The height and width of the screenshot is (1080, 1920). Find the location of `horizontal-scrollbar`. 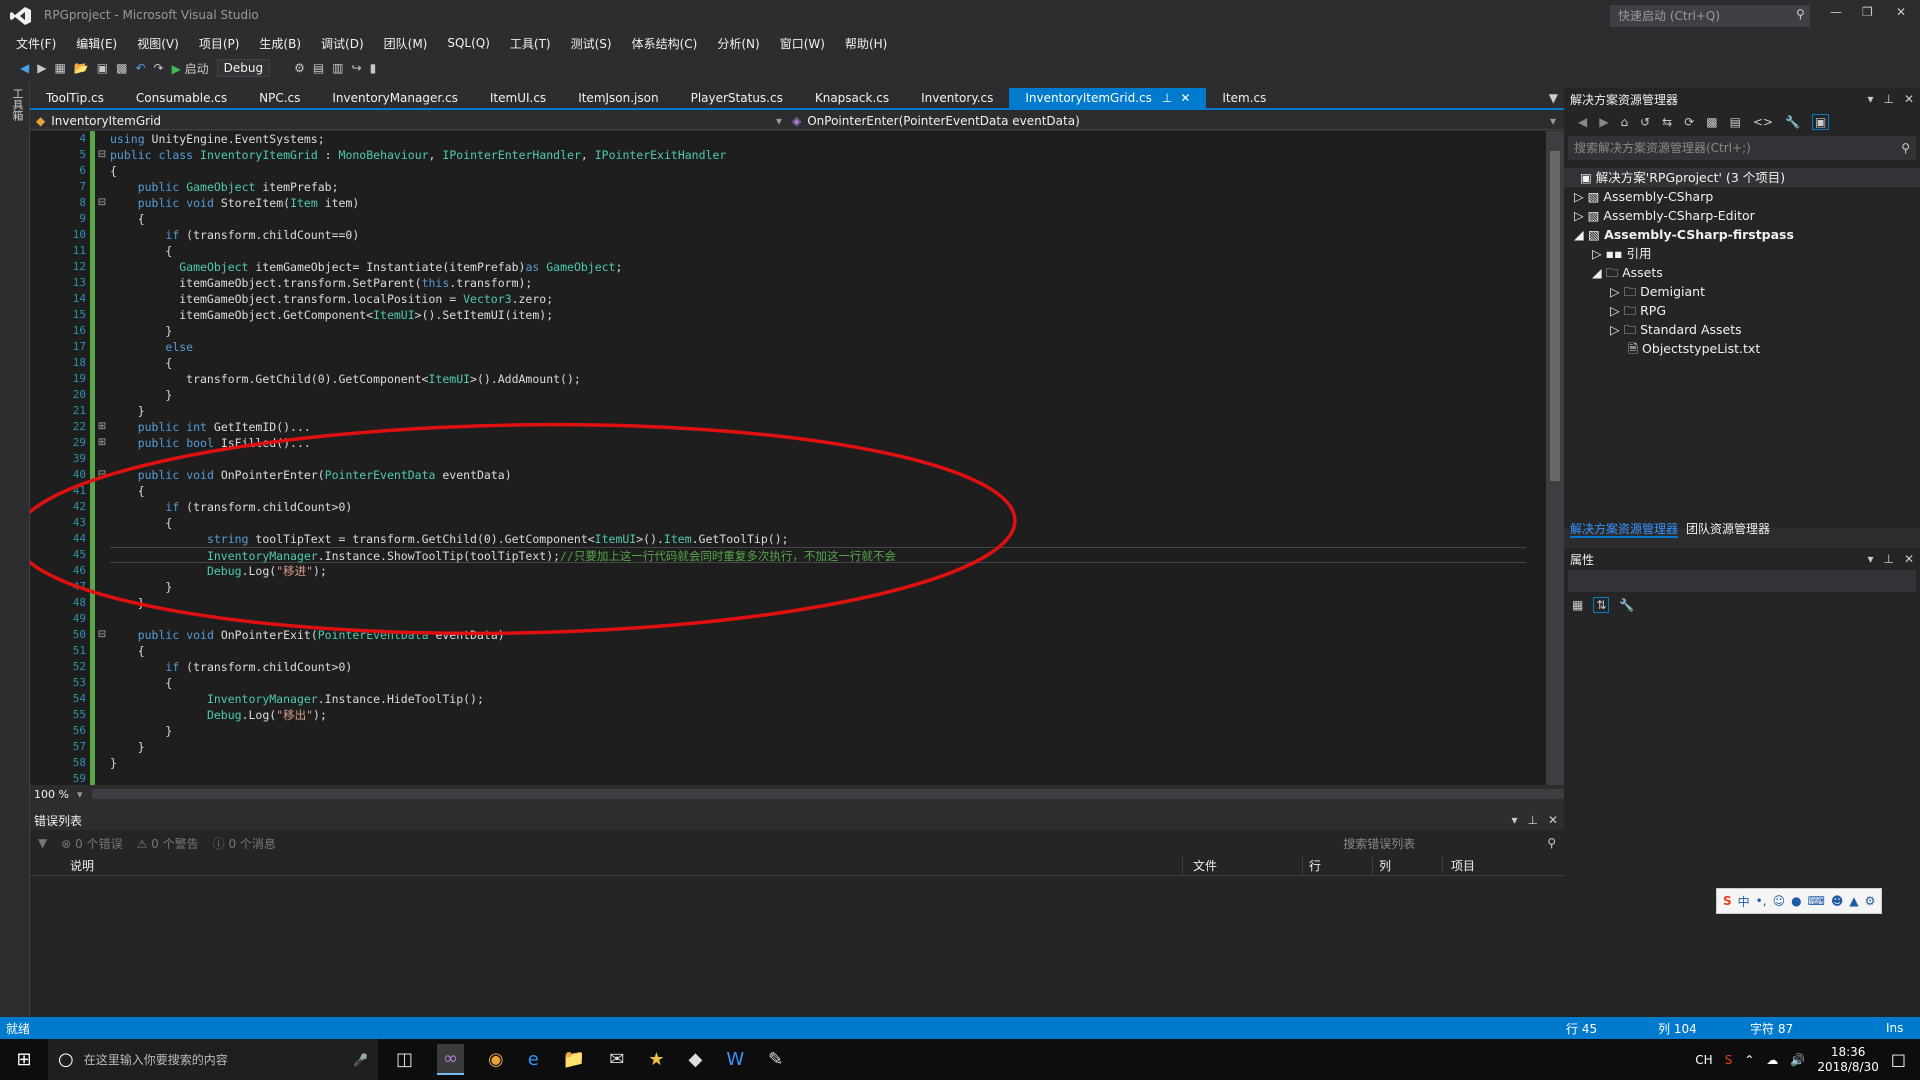

horizontal-scrollbar is located at coordinates (828, 794).